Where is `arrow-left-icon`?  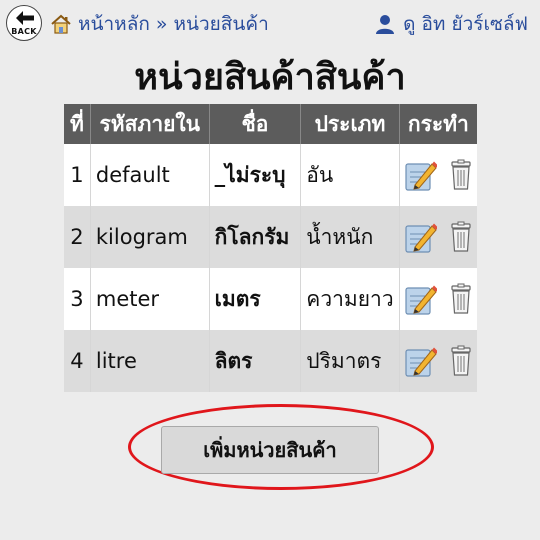
arrow-left-icon is located at coordinates (25, 18).